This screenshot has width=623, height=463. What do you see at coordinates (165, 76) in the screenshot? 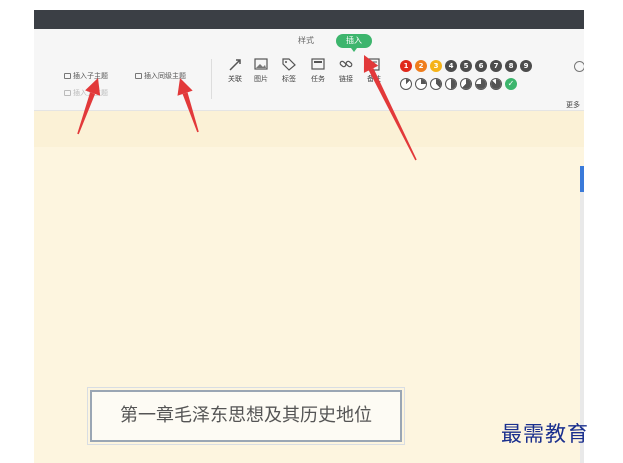
I see `insert-sibling-topic-label: 插入同级主题` at bounding box center [165, 76].